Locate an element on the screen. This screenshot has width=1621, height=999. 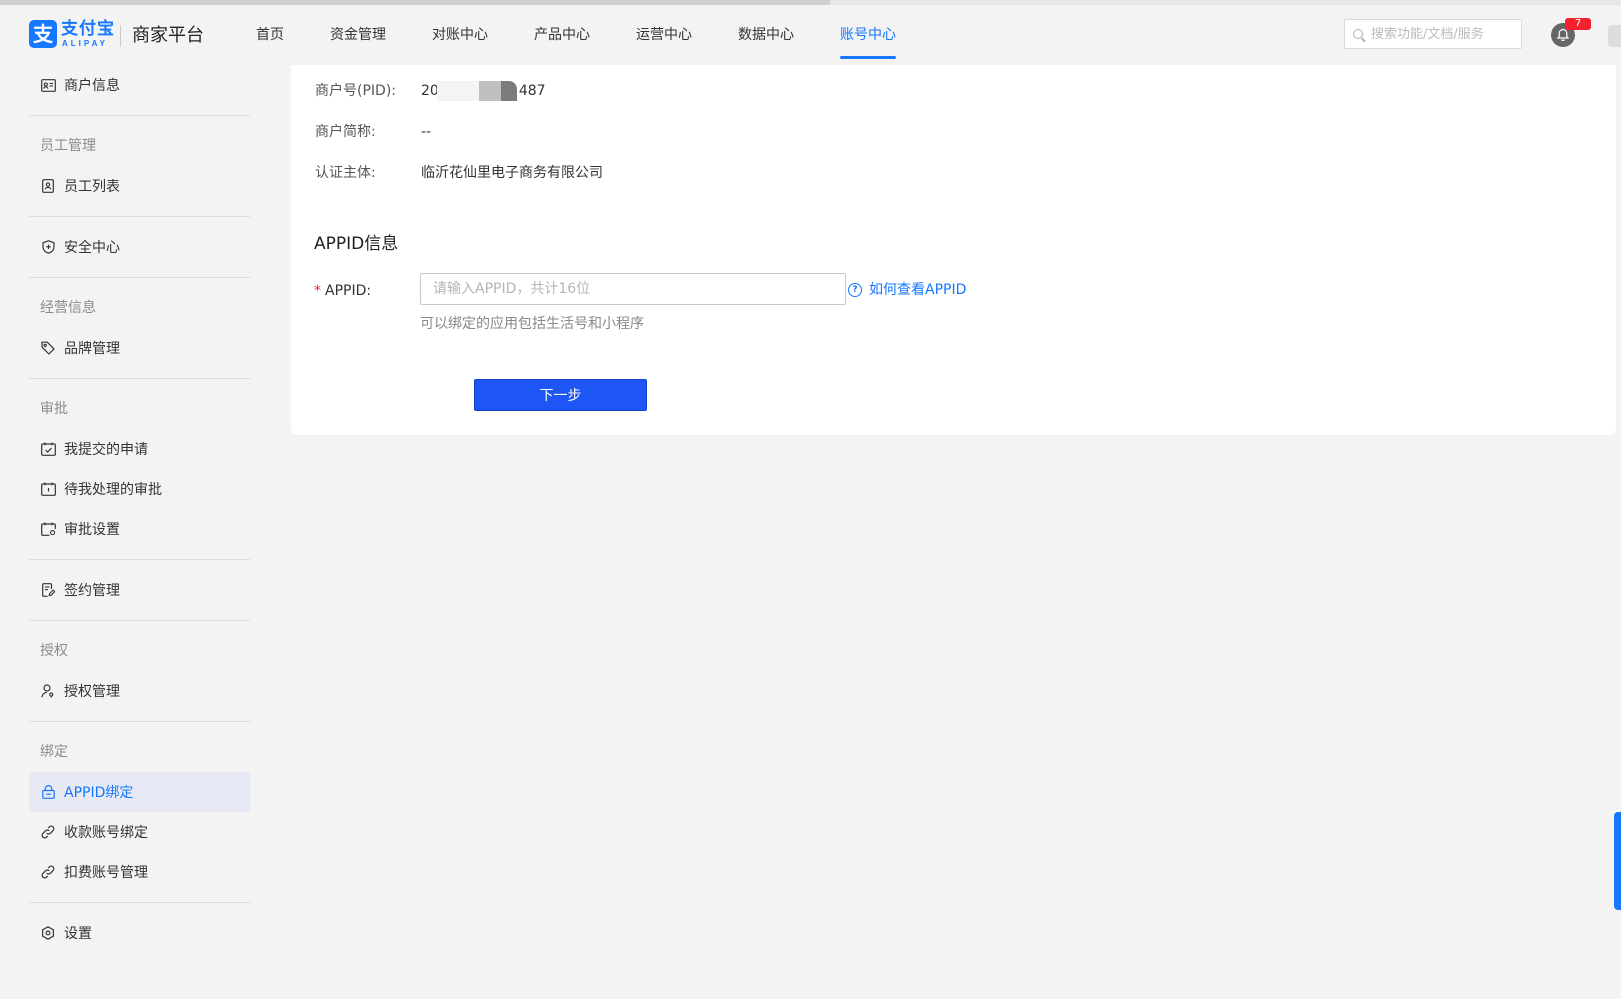
nav-item-home: 首页 is located at coordinates (270, 35).